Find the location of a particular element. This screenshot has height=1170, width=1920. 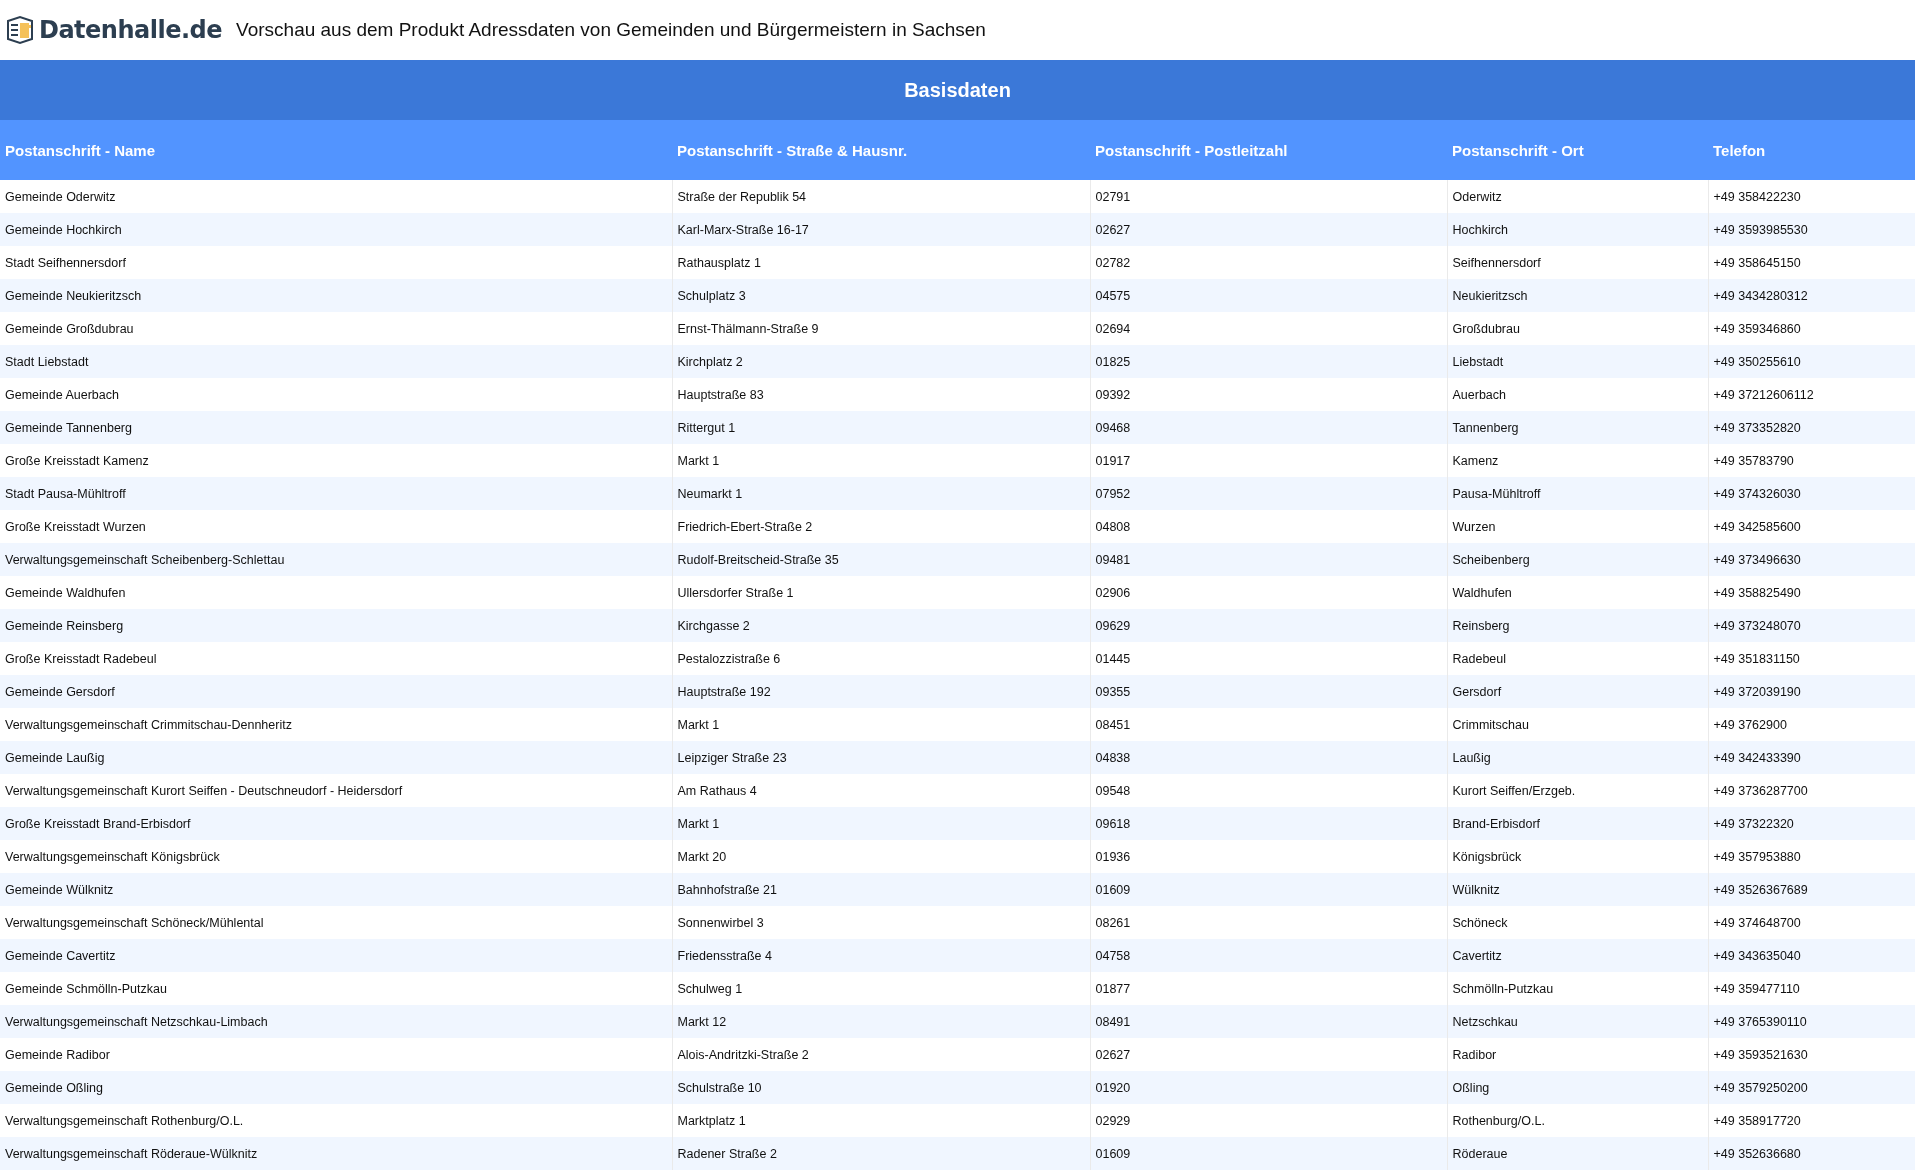

table-cell: Stadt Seifhennersdorf is located at coordinates (336, 262).